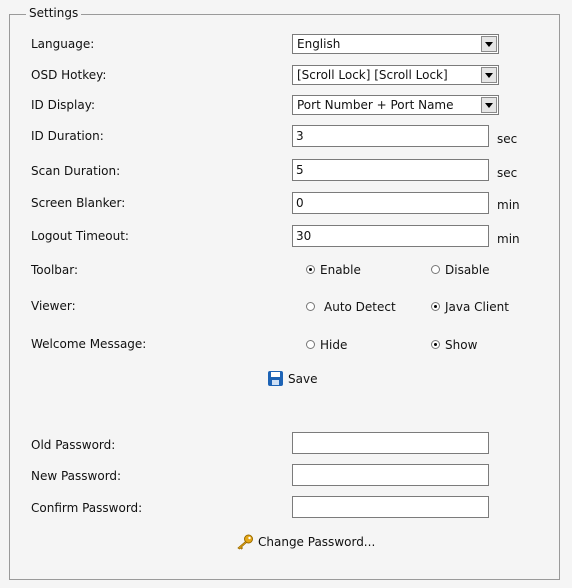 The image size is (572, 588). I want to click on logout-timeout-input, so click(390, 236).